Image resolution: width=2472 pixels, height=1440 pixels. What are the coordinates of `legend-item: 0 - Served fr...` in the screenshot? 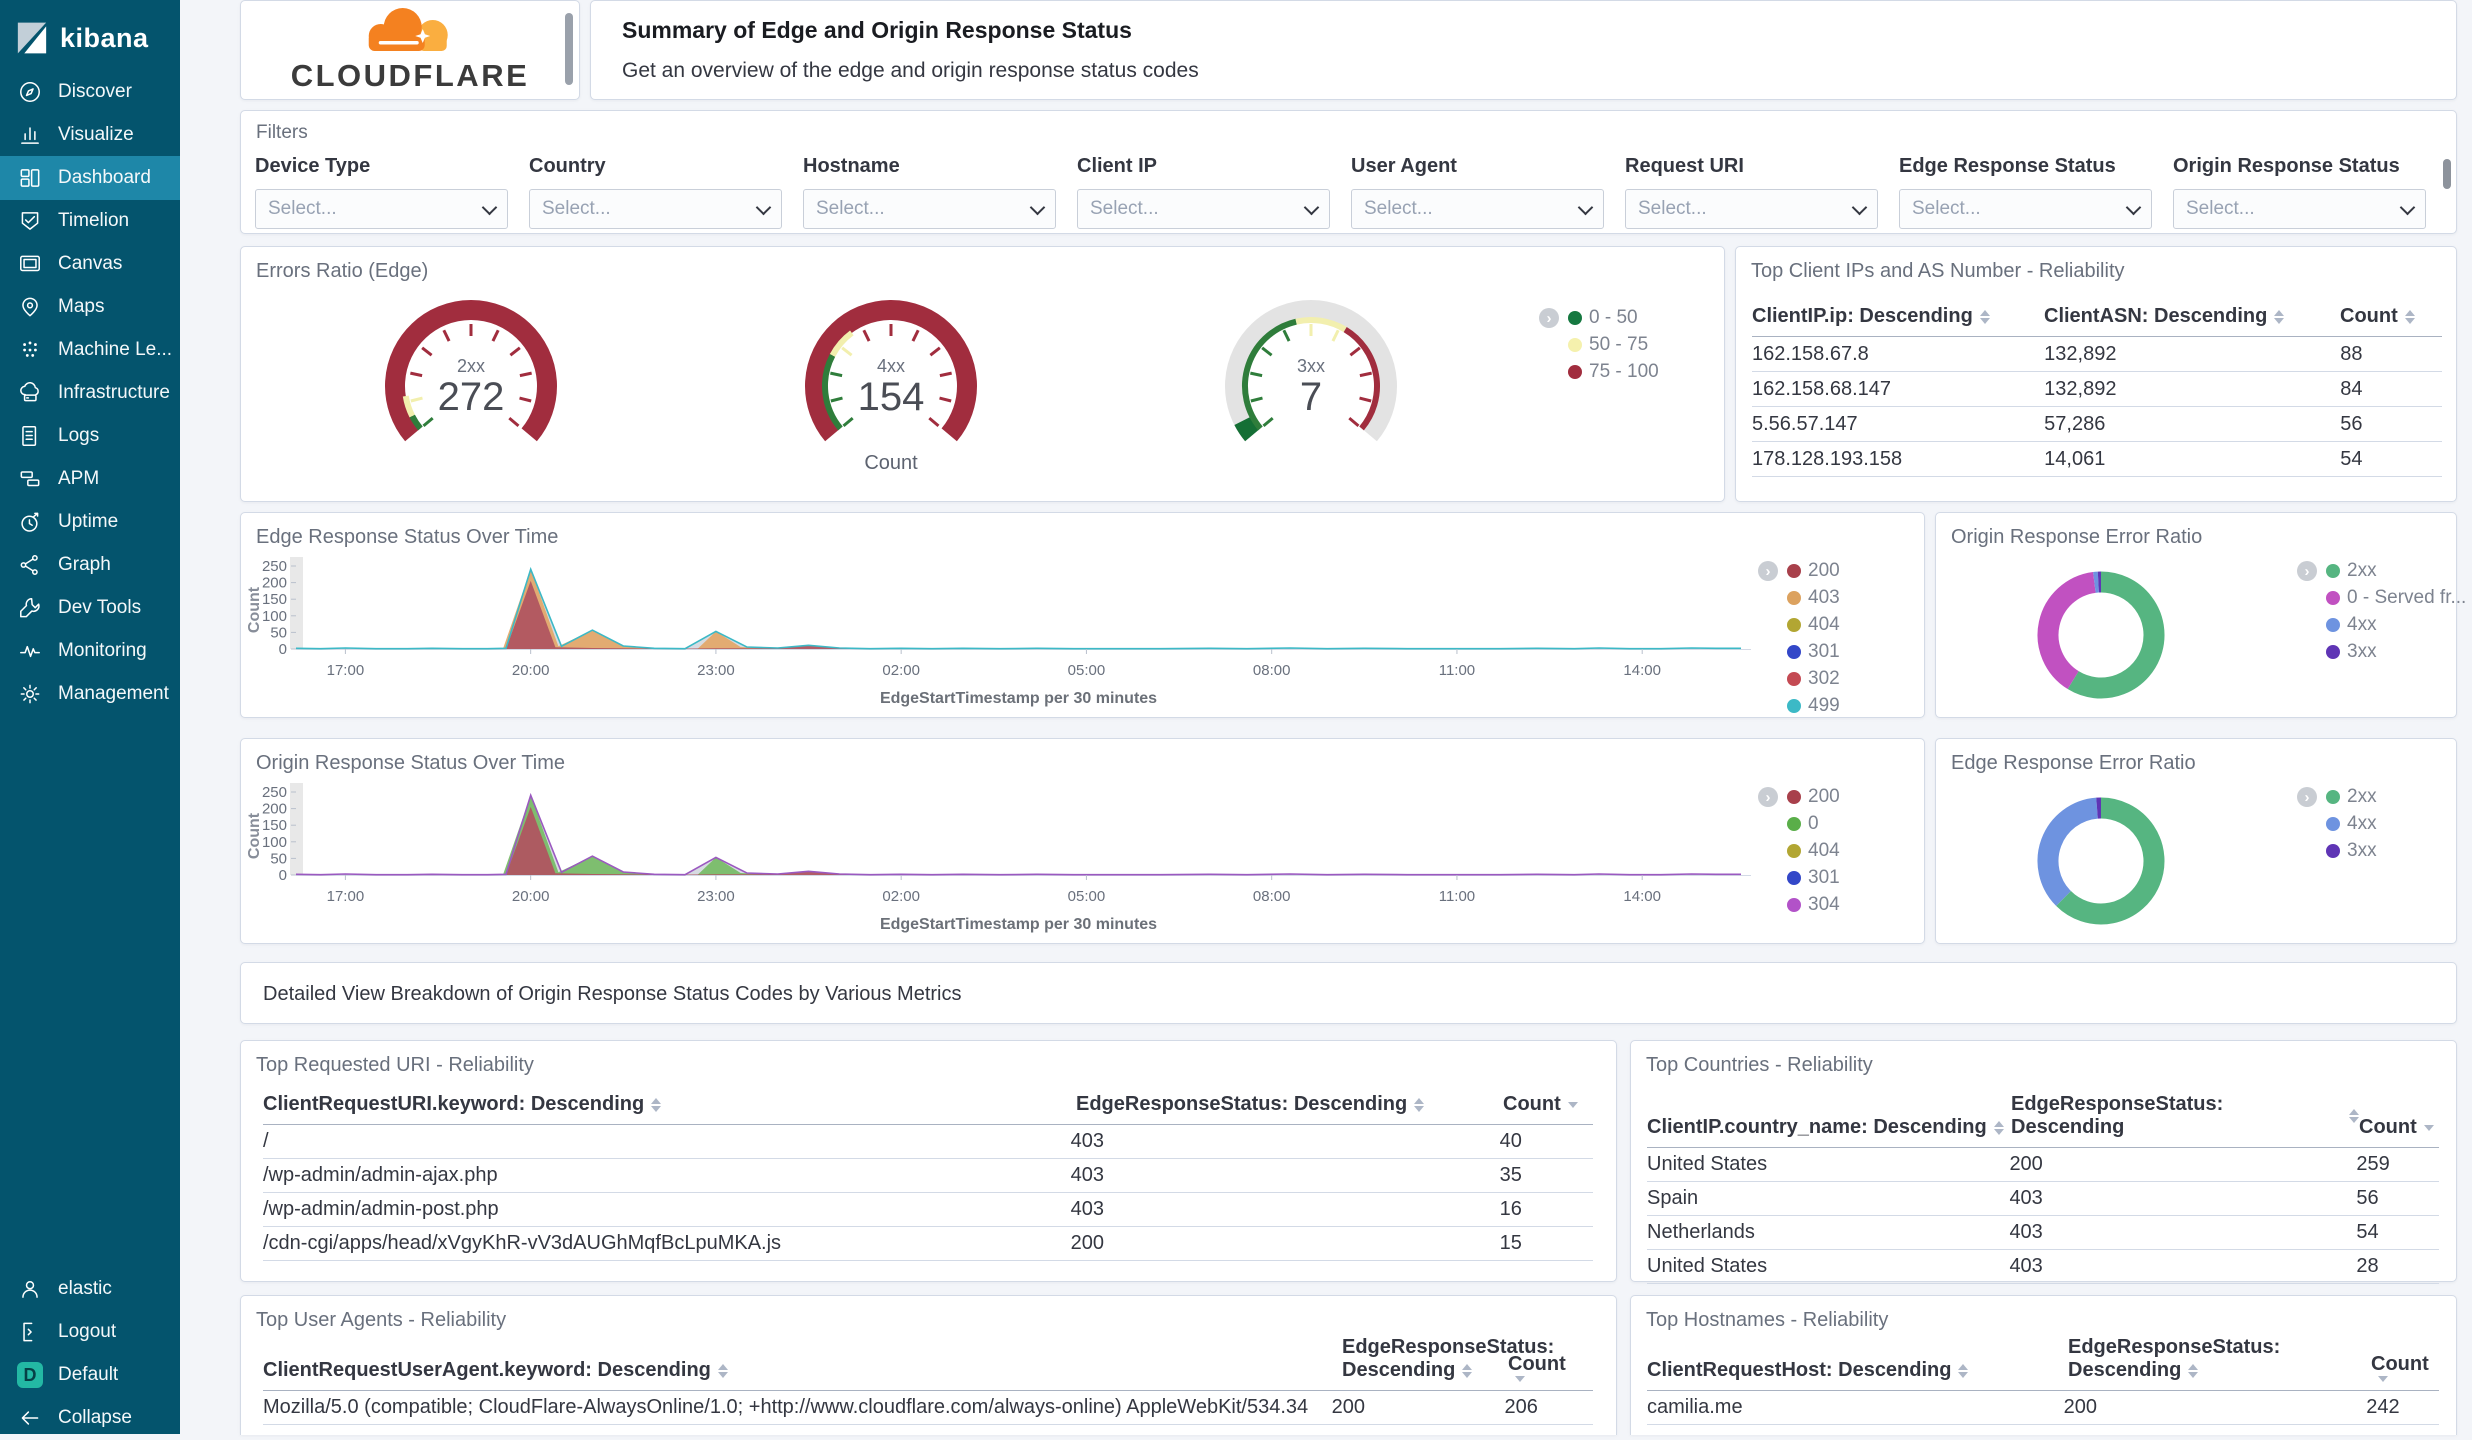 It's located at (2396, 598).